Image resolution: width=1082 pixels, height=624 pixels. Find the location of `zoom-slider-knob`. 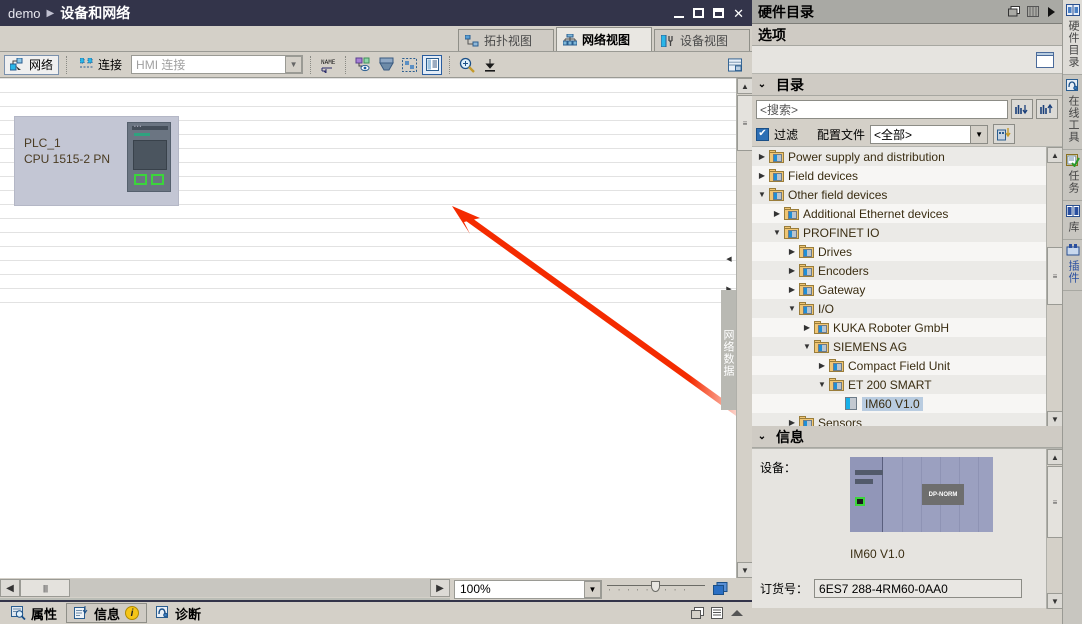

zoom-slider-knob is located at coordinates (655, 586).